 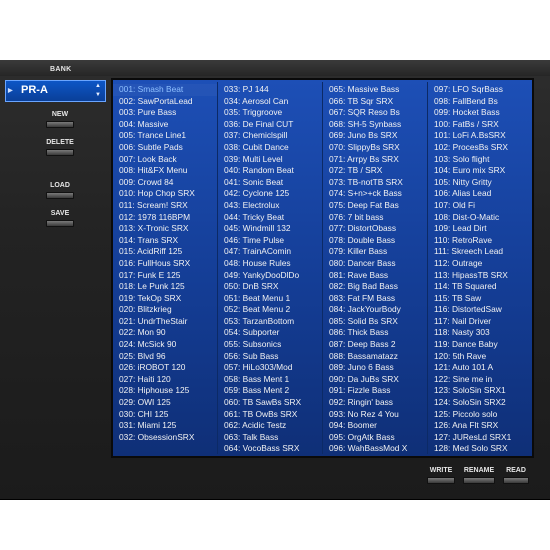 I want to click on patch-item: 076: 7 bit bass, so click(x=375, y=218).